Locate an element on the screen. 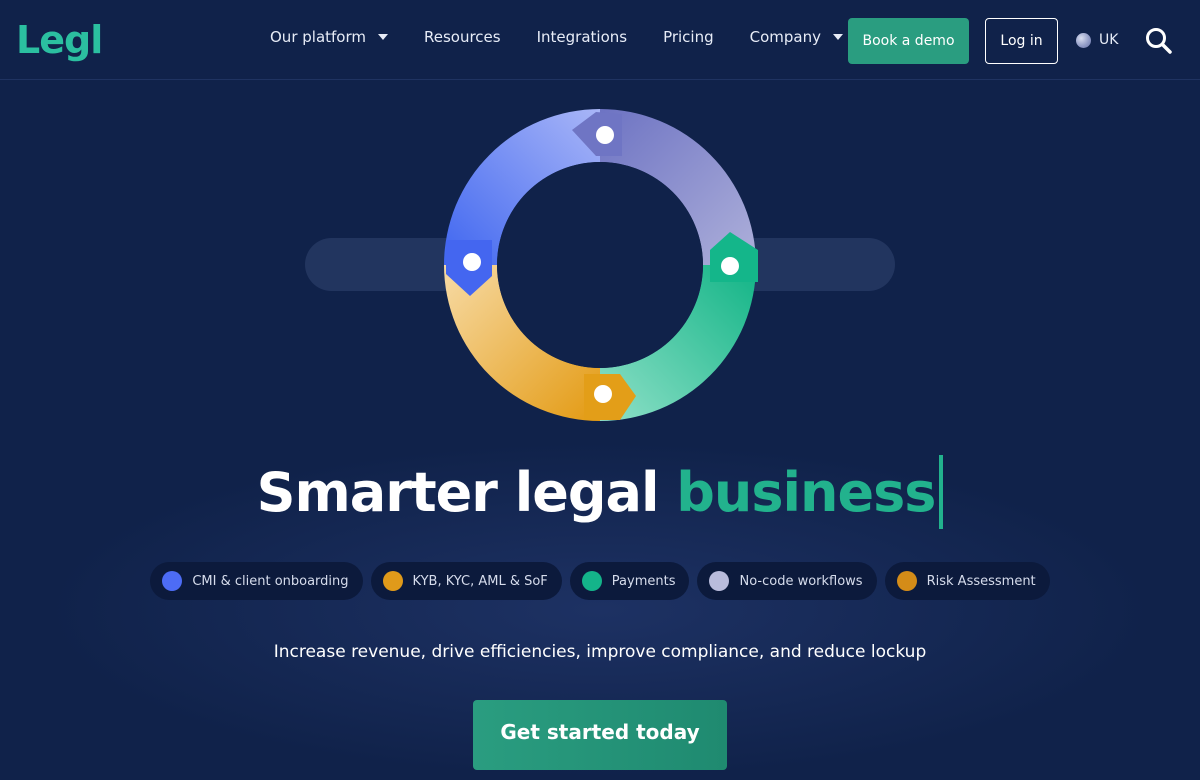 This screenshot has width=1200, height=780. feature-pill-label: Risk Assessment is located at coordinates (981, 581).